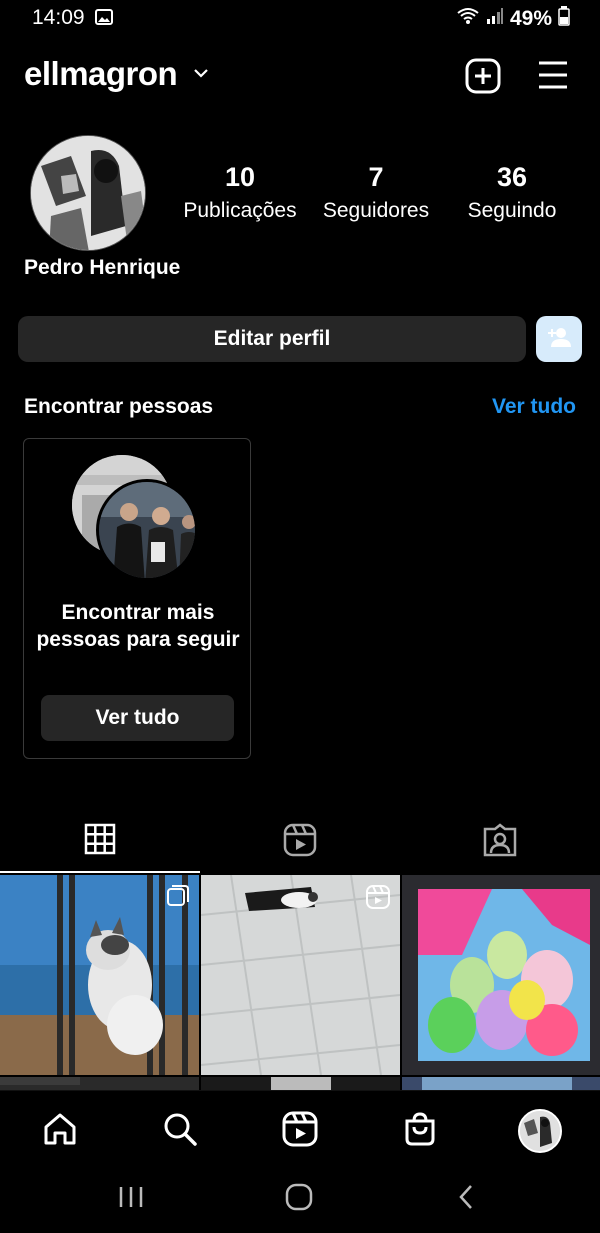  I want to click on reel-post-icon, so click(378, 899).